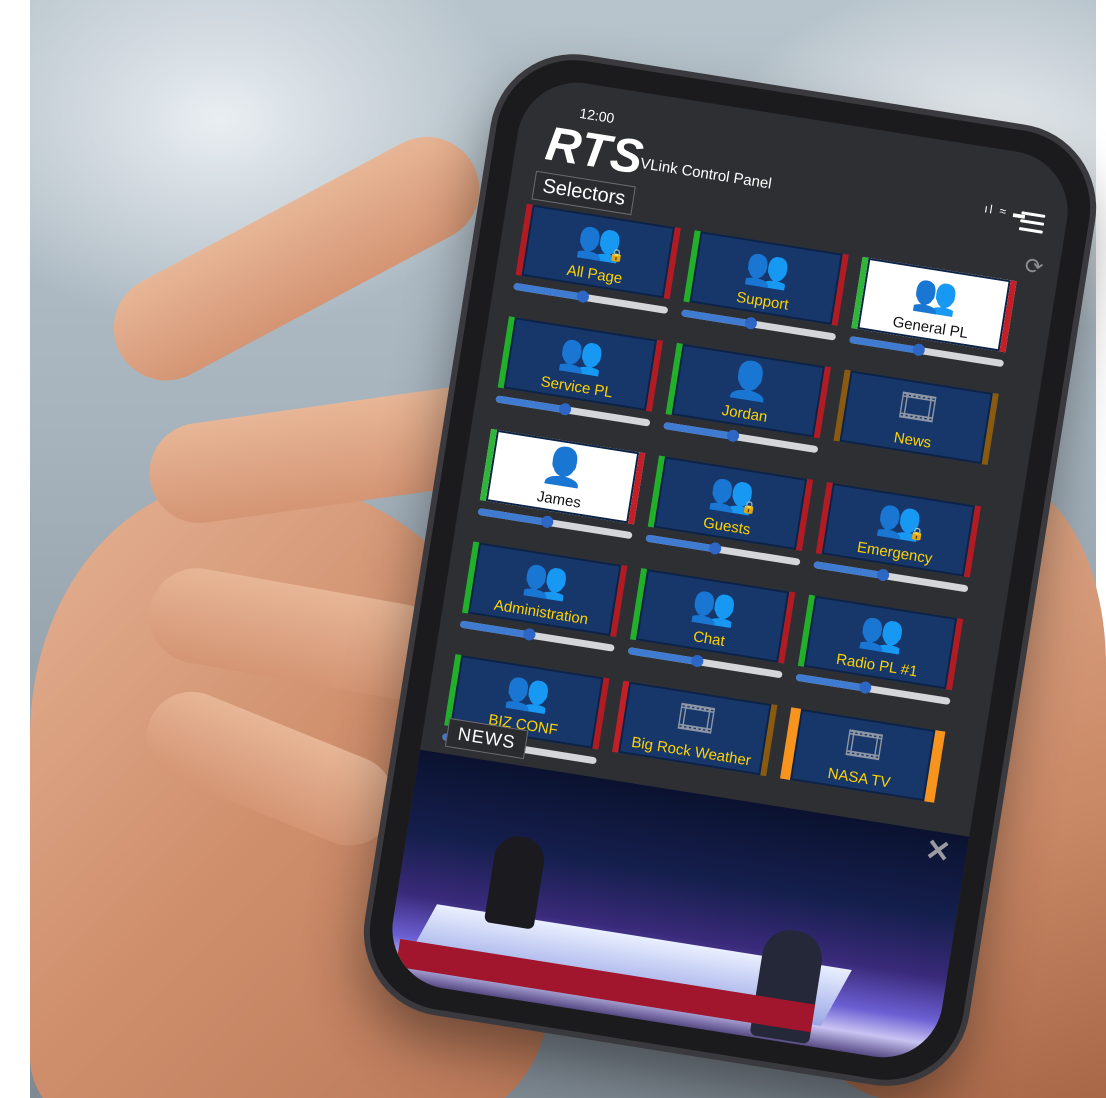  I want to click on selector-radio-pl-1: 👥 Radio PL #1, so click(879, 652).